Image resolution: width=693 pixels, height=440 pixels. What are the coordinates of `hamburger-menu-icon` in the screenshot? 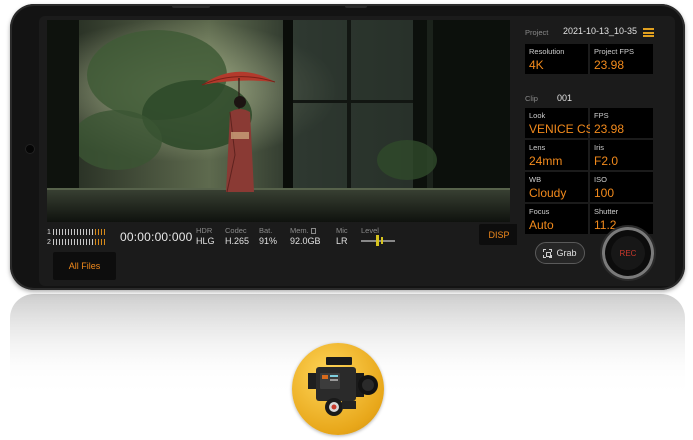 It's located at (648, 32).